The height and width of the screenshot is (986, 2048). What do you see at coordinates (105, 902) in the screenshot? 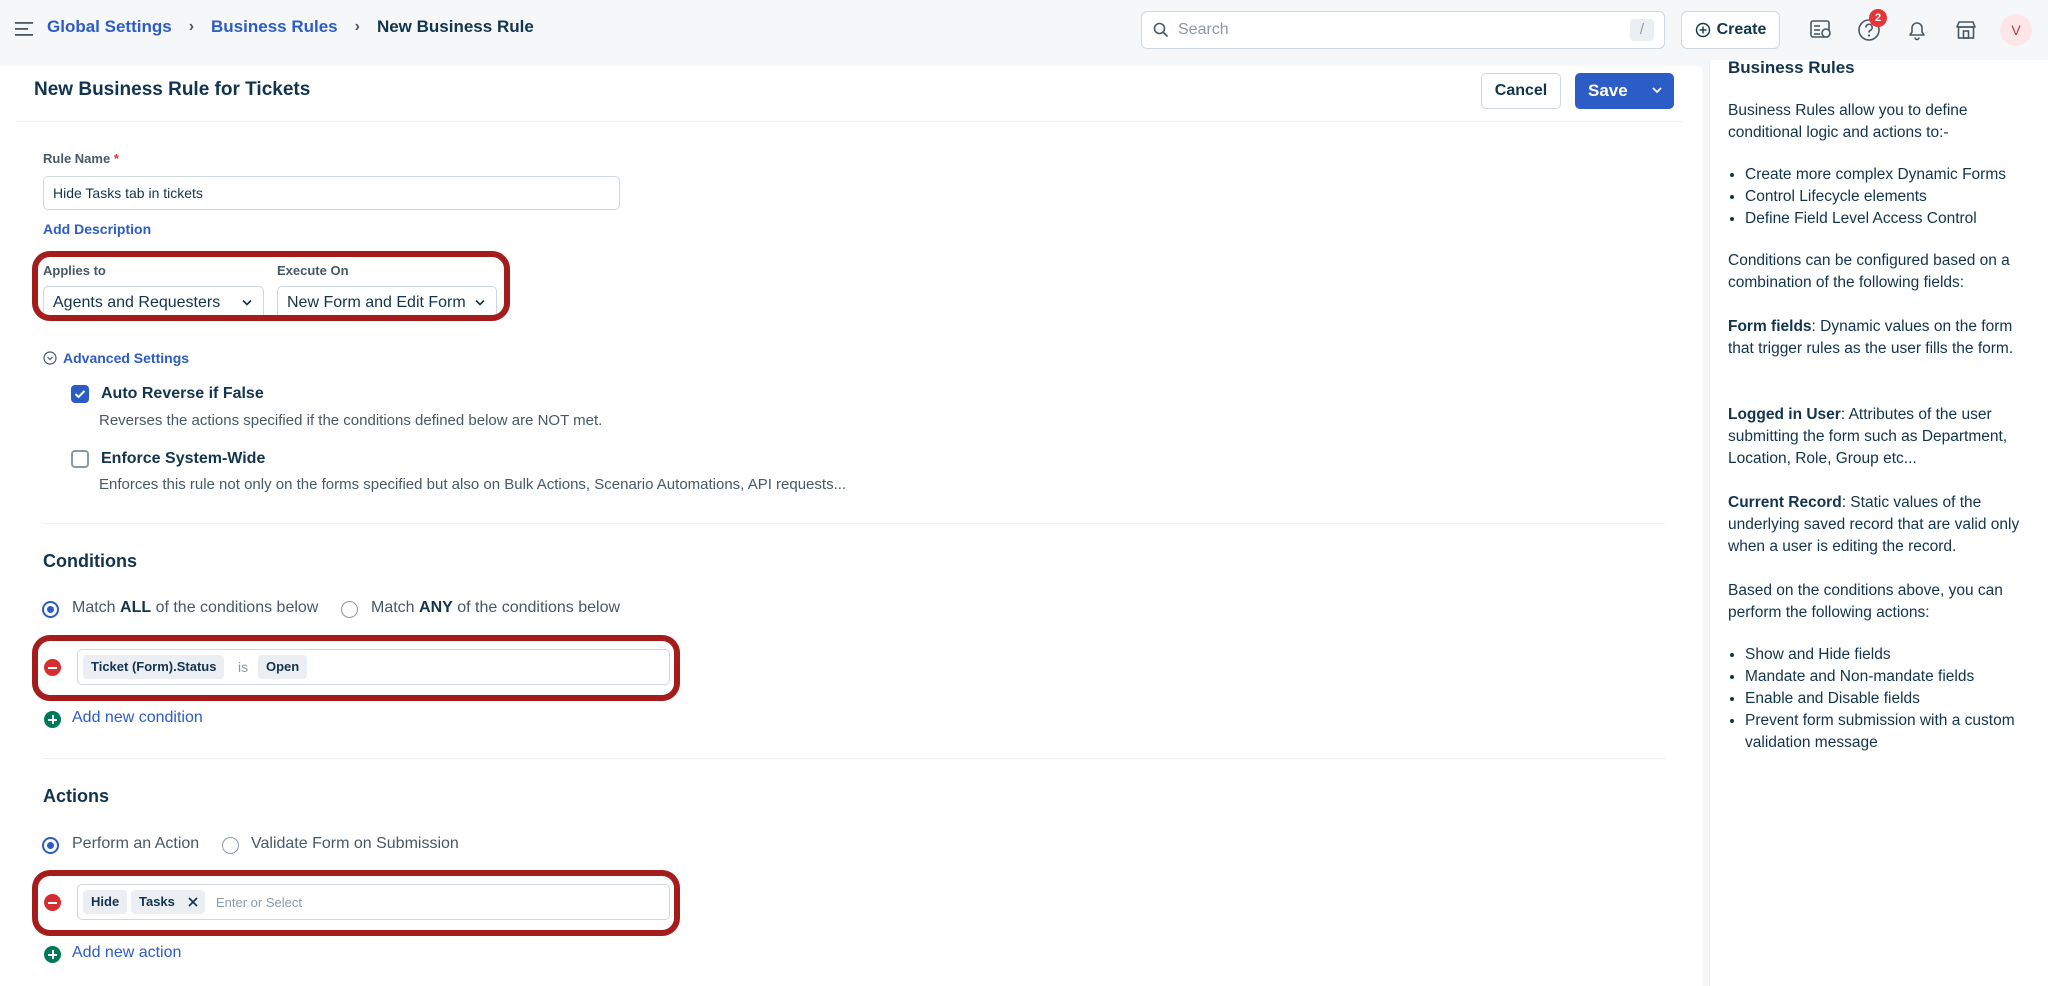
I see `action-type-chip: Hide` at bounding box center [105, 902].